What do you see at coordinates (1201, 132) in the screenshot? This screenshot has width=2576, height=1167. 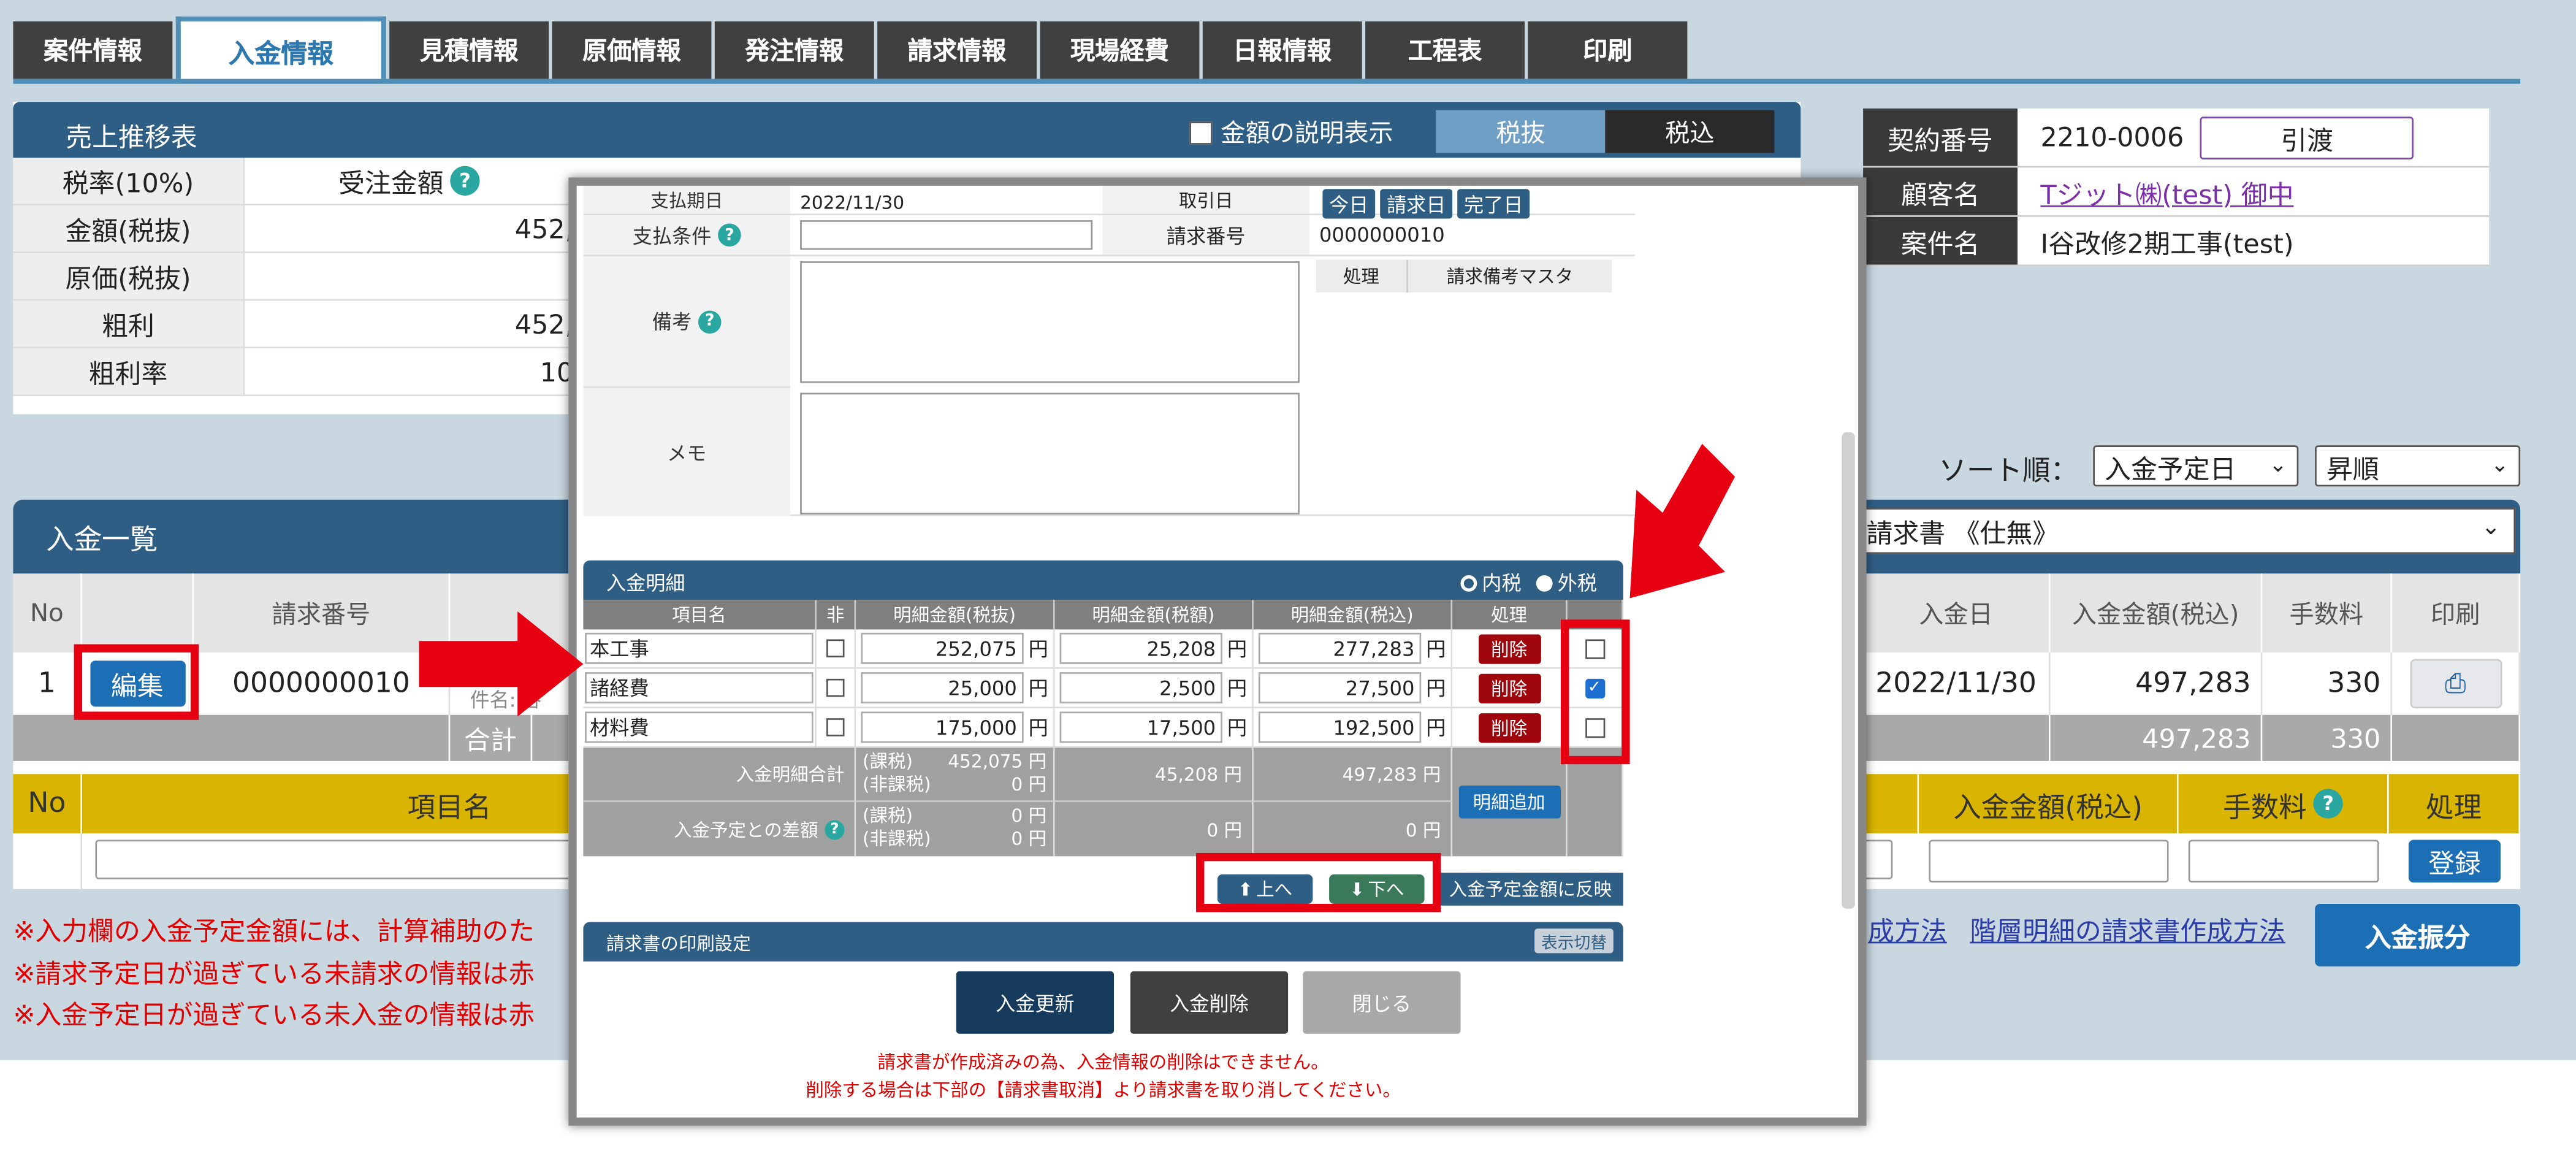 I see `amount-desc-checkbox` at bounding box center [1201, 132].